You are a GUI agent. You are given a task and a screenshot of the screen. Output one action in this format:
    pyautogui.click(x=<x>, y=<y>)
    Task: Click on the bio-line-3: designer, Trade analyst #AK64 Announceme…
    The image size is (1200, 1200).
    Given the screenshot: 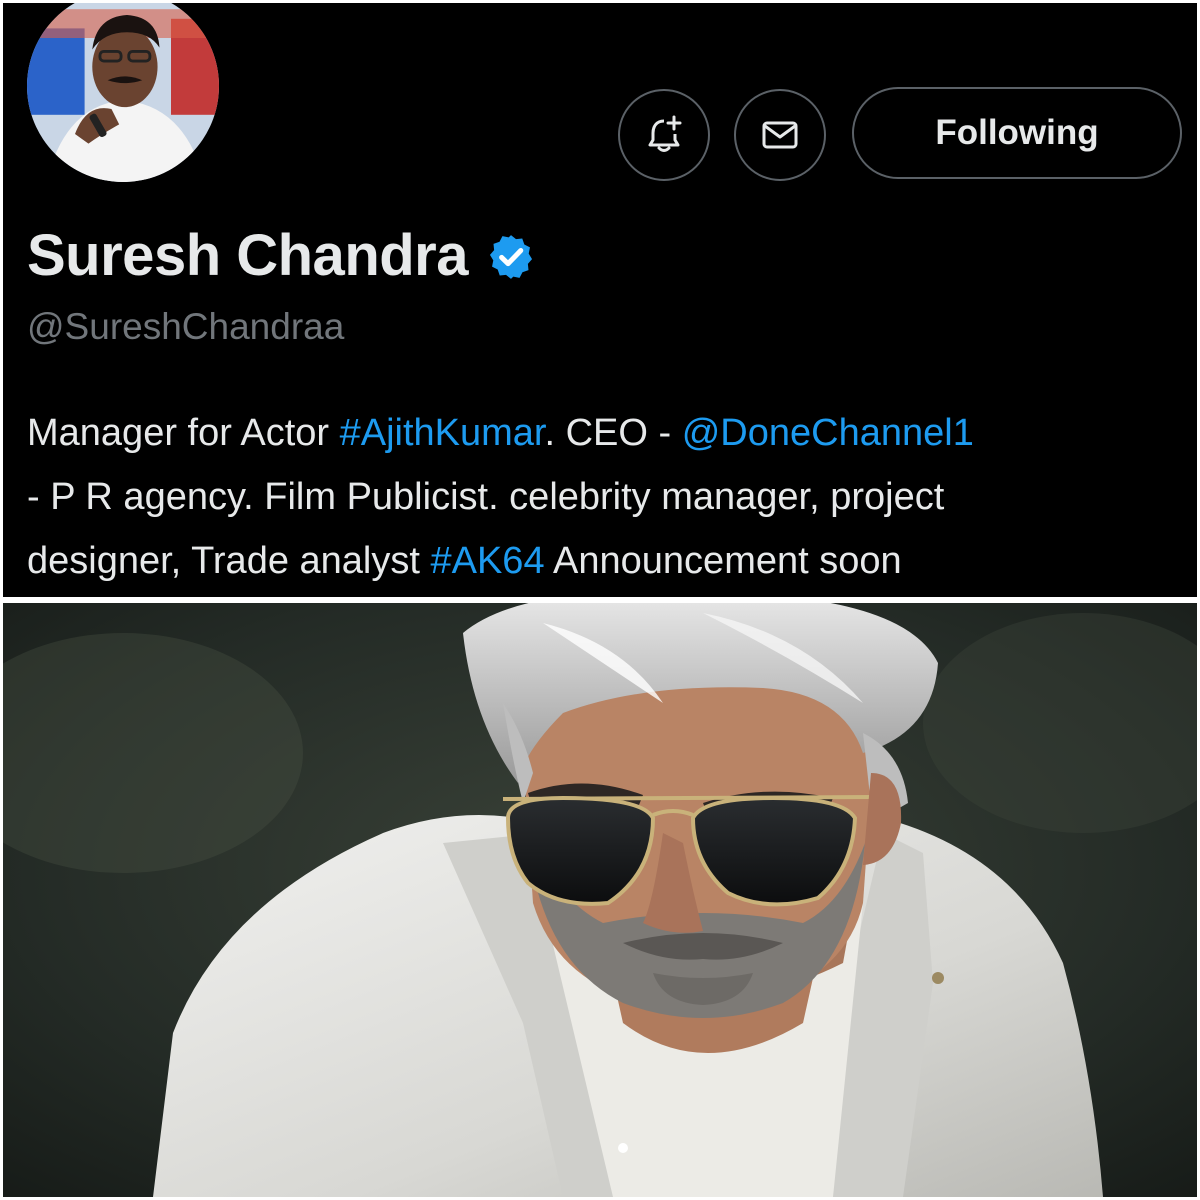 What is the action you would take?
    pyautogui.click(x=607, y=561)
    